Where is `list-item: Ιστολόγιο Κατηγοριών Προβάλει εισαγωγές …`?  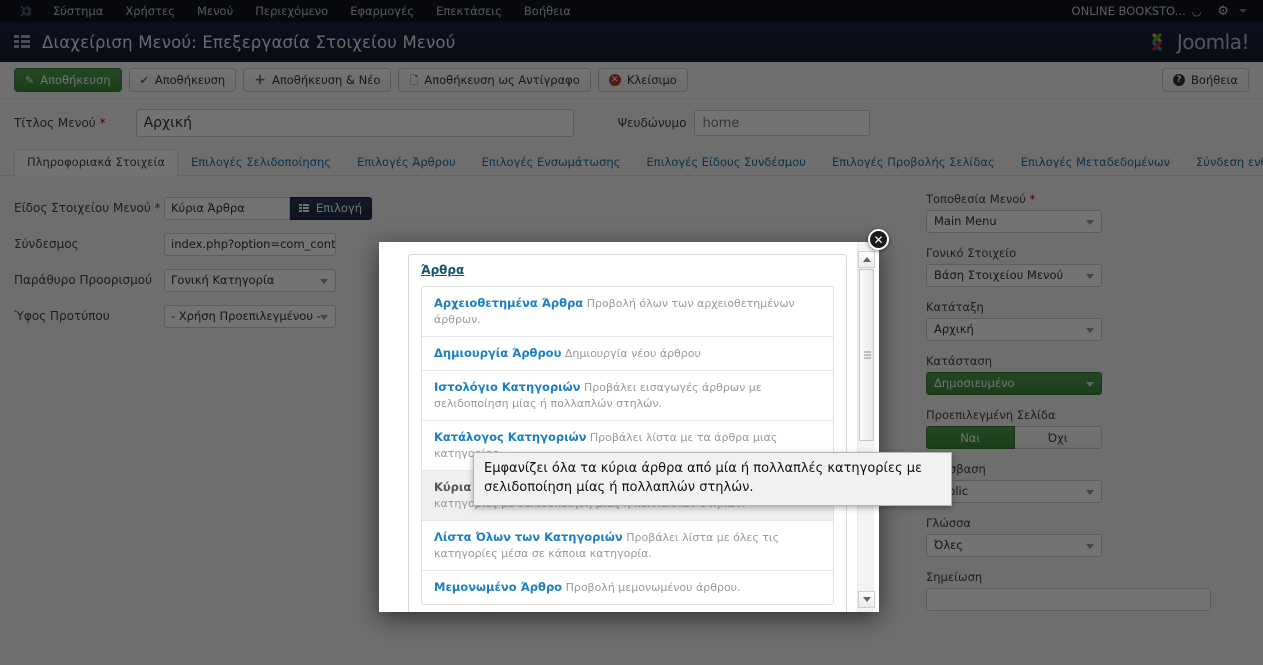
list-item: Ιστολόγιο Κατηγοριών Προβάλει εισαγωγές … is located at coordinates (627, 396).